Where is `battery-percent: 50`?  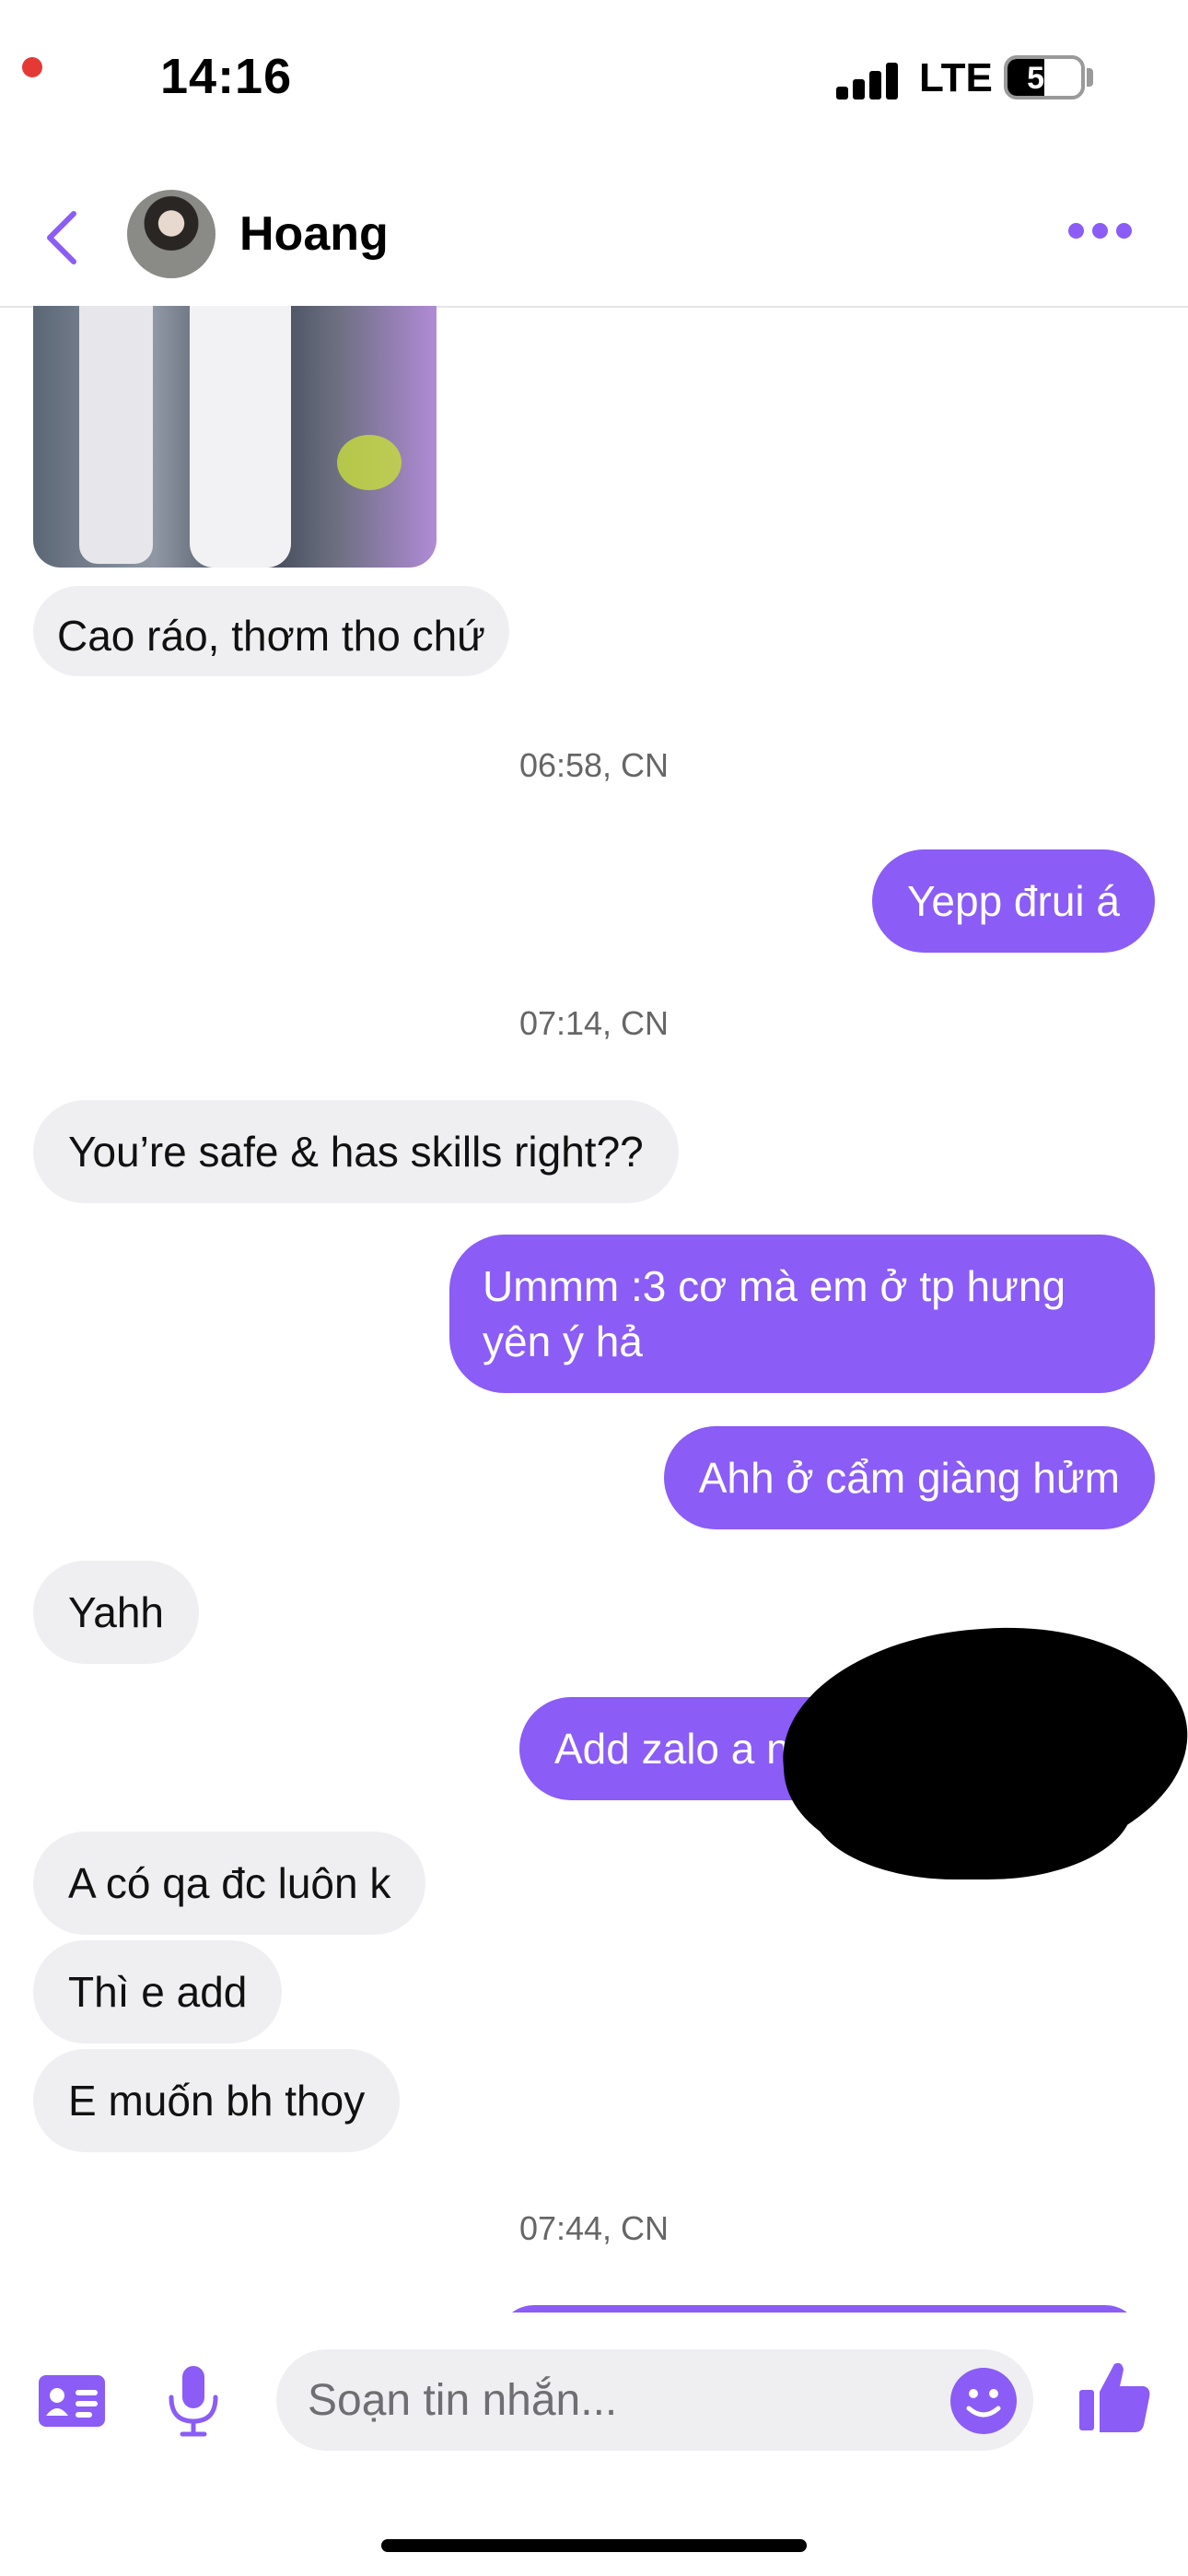
battery-percent: 50 is located at coordinates (1044, 78).